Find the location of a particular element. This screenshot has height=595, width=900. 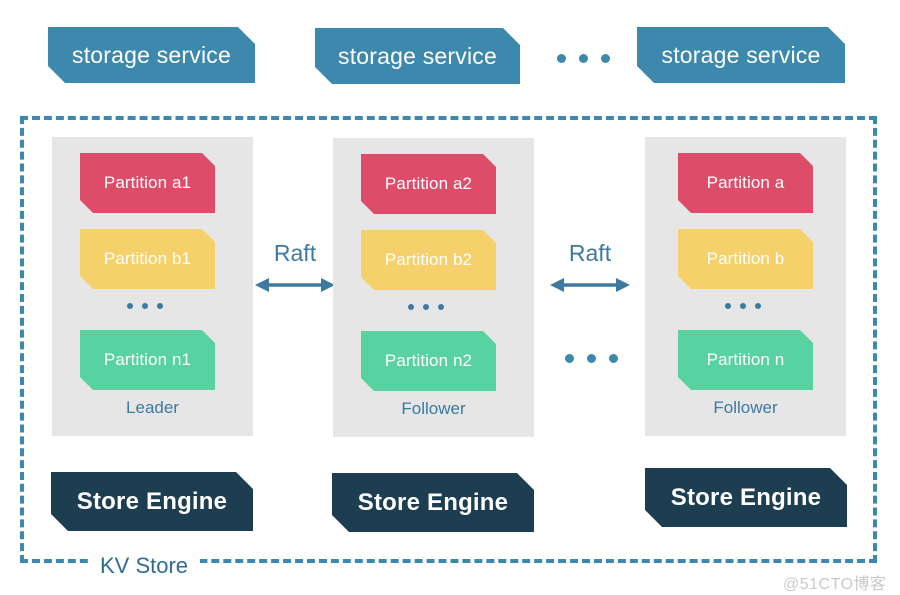

partition-label-n1: Partition n1 is located at coordinates (147, 359).